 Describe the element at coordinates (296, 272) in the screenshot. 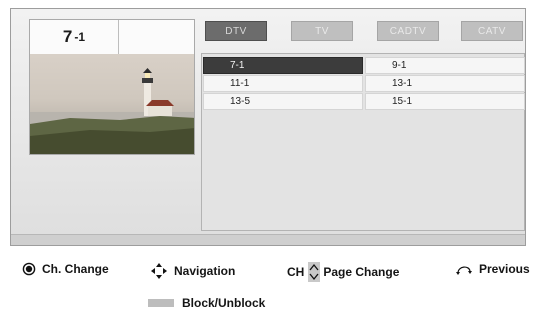

I see `legend-ch-prefix: CH` at that location.